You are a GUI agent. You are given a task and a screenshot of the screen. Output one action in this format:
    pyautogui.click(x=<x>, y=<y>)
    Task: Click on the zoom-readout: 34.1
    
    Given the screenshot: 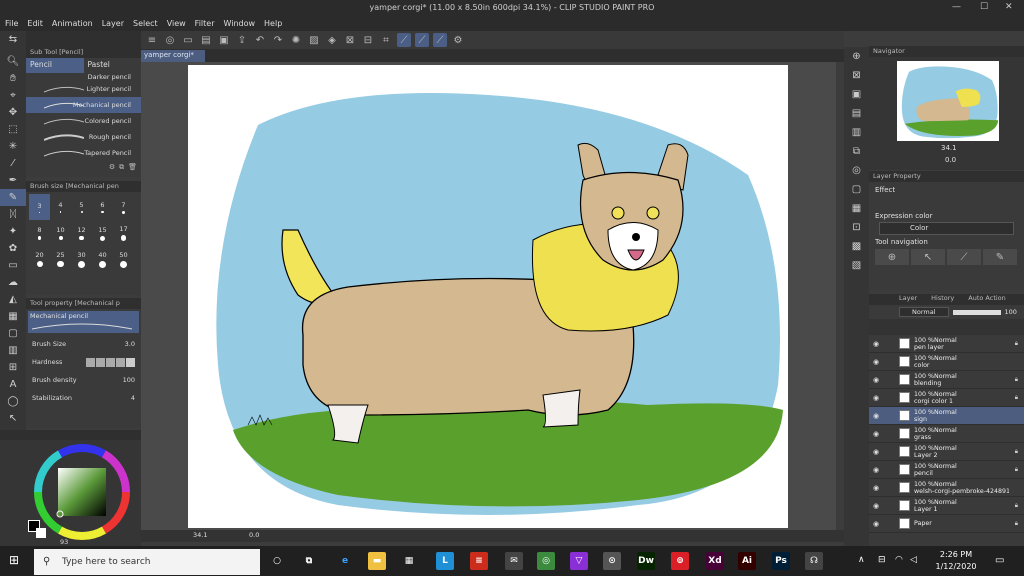 What is the action you would take?
    pyautogui.click(x=200, y=535)
    